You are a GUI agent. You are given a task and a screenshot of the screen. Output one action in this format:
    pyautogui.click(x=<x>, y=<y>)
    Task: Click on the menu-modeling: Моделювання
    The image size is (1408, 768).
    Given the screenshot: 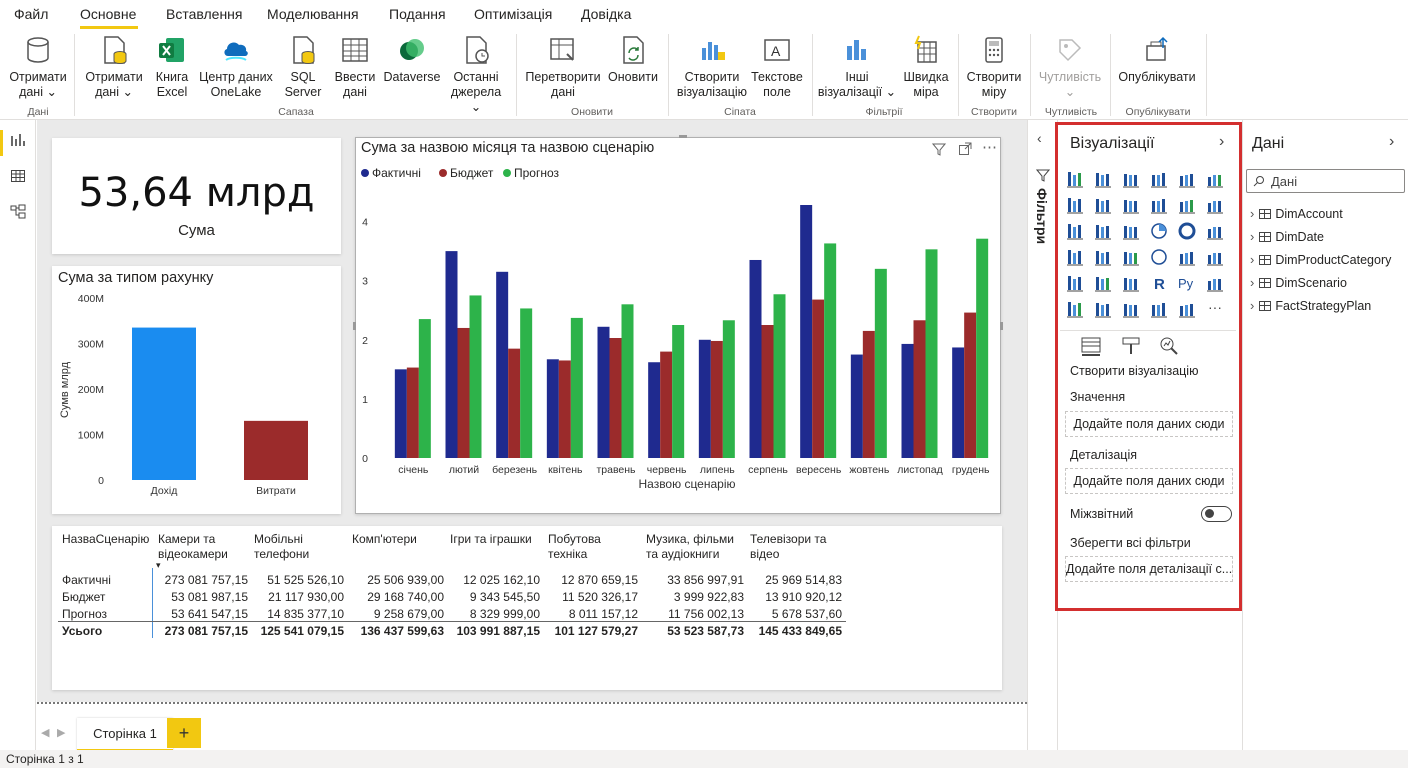 What is the action you would take?
    pyautogui.click(x=313, y=14)
    